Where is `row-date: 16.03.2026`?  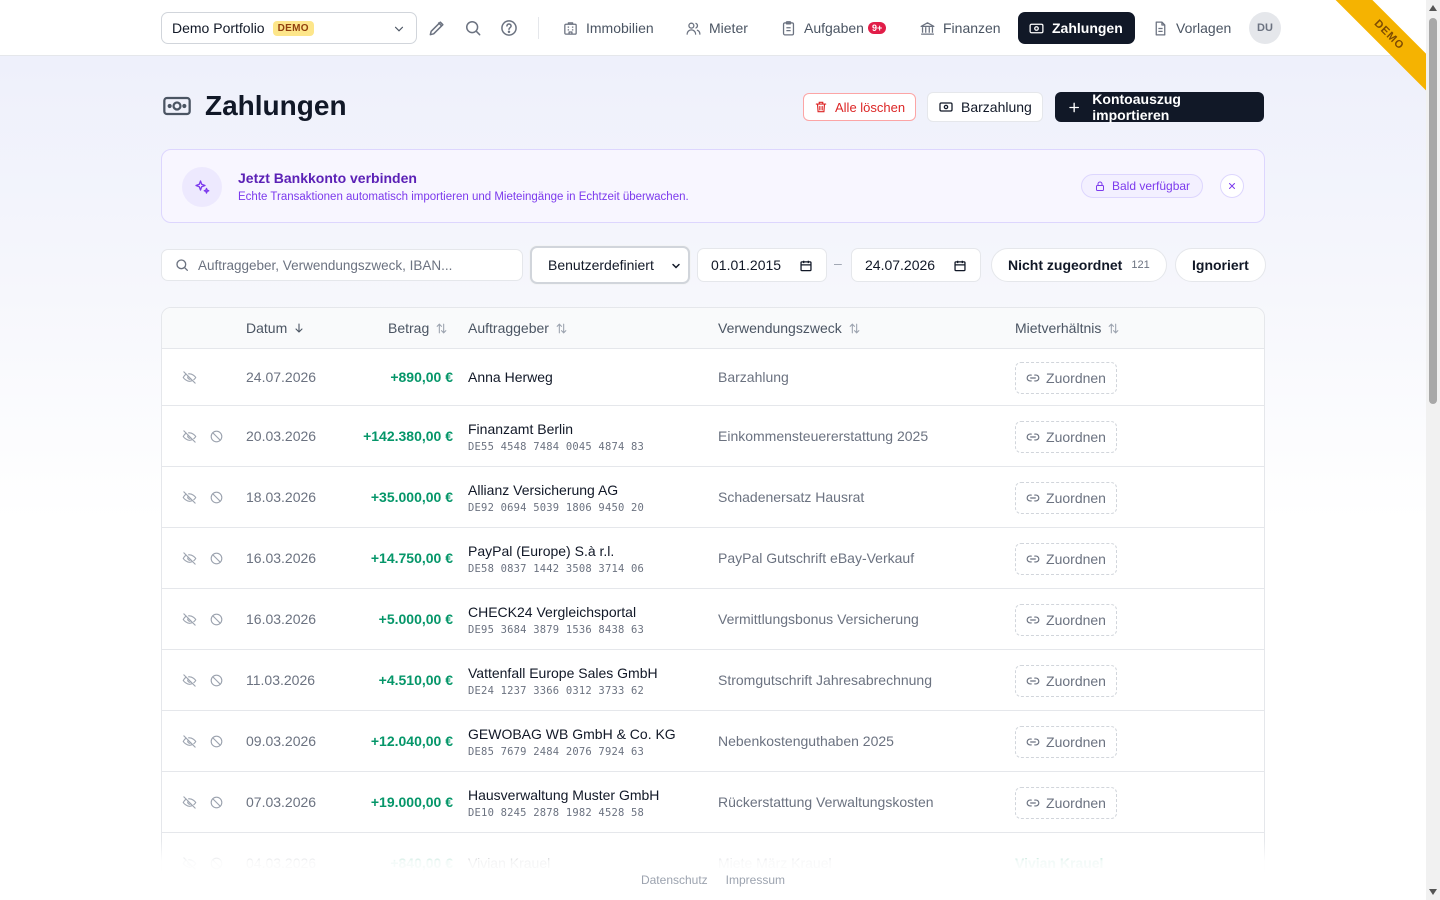 row-date: 16.03.2026 is located at coordinates (281, 558).